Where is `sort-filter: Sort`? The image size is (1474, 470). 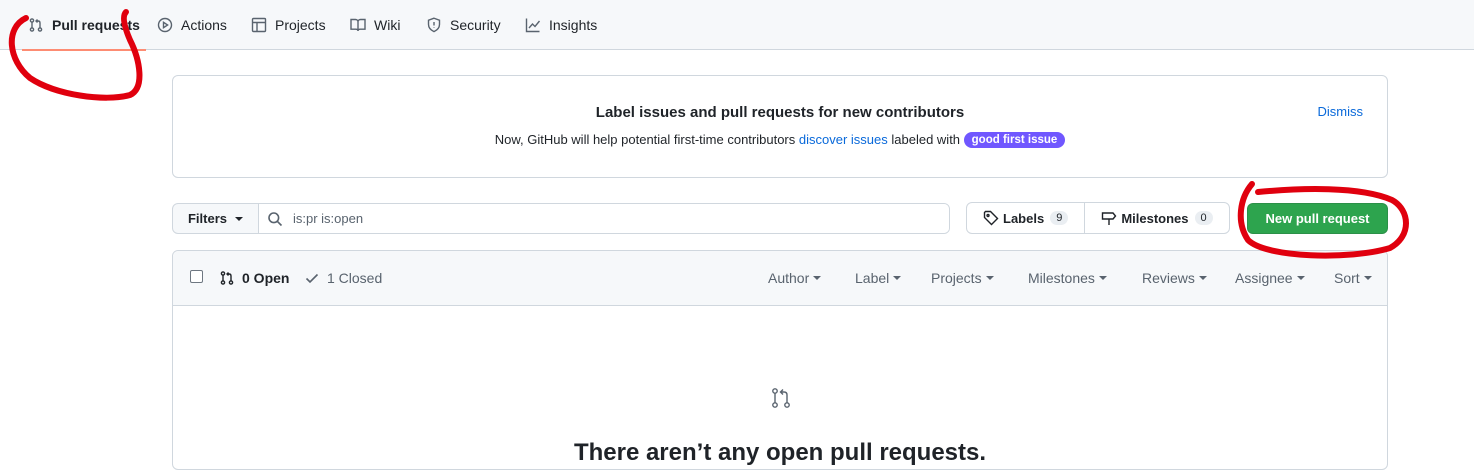 sort-filter: Sort is located at coordinates (1353, 278).